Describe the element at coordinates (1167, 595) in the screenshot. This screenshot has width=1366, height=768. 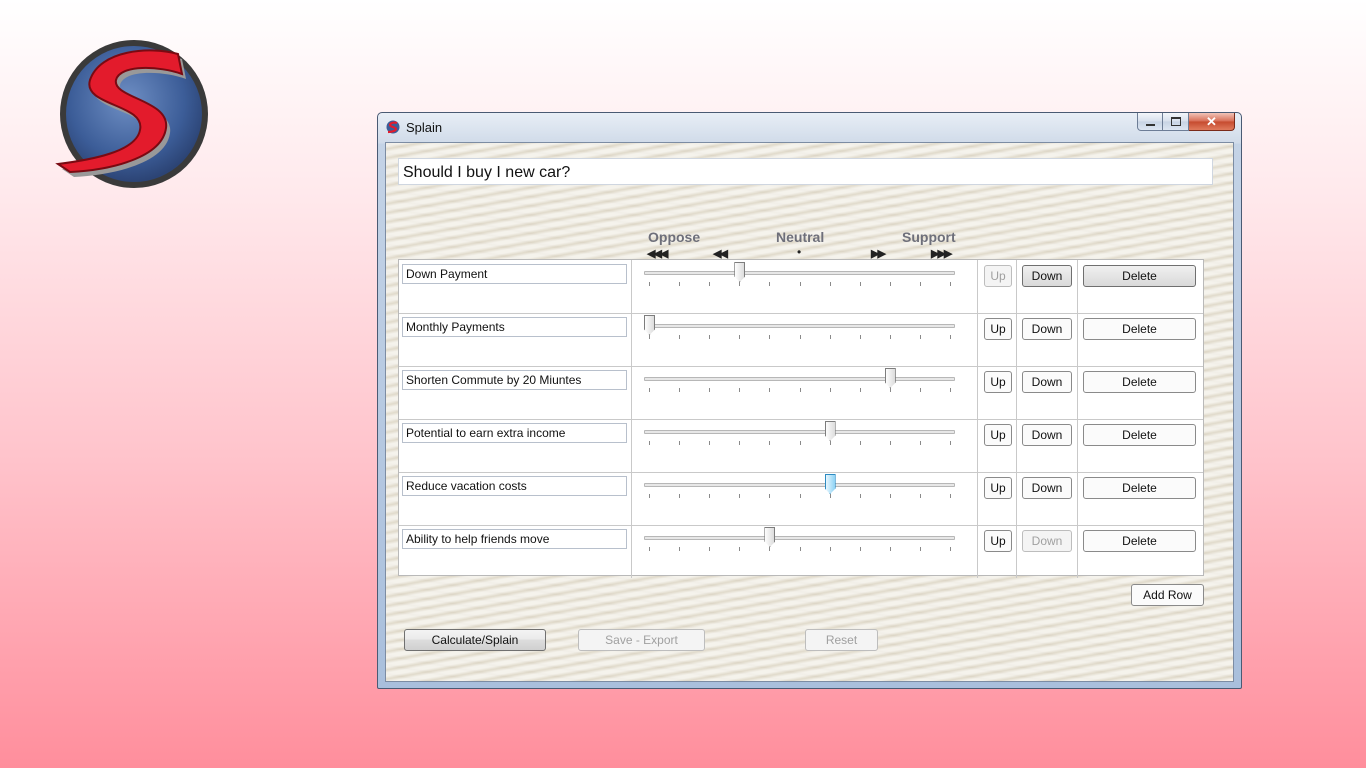
I see `add-row-button: Add Row` at that location.